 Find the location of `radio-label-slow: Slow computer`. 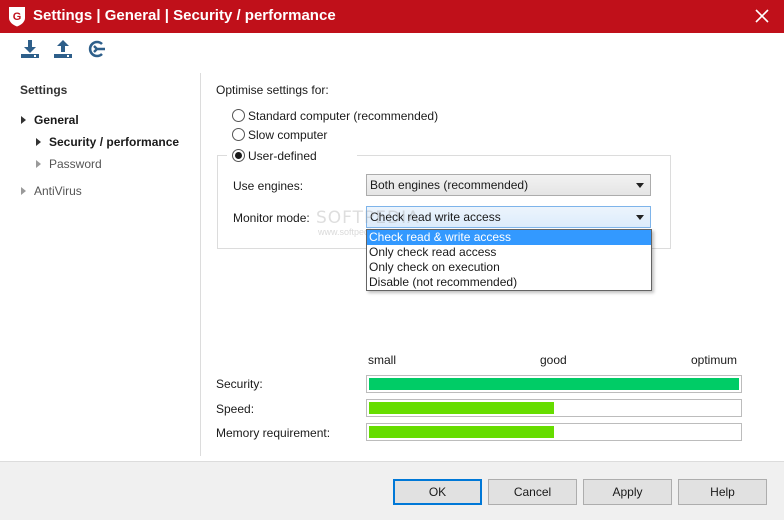

radio-label-slow: Slow computer is located at coordinates (287, 135).